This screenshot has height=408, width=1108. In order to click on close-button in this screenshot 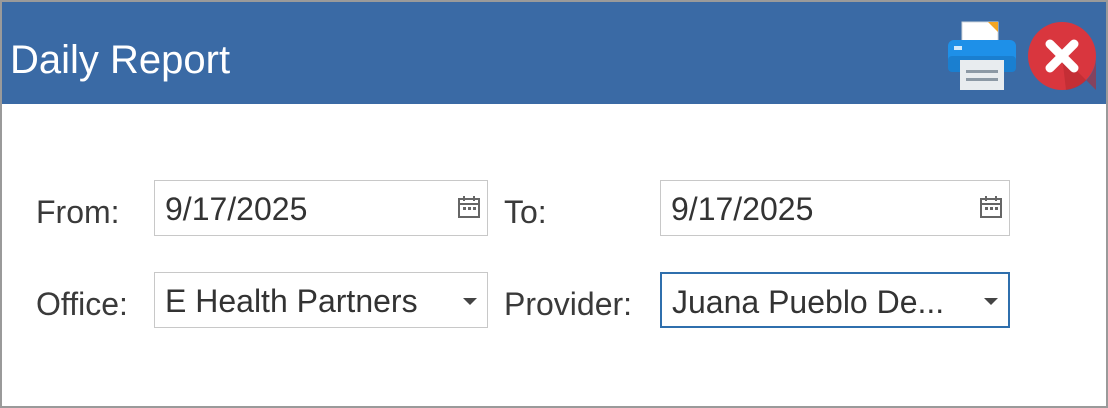, I will do `click(1062, 56)`.